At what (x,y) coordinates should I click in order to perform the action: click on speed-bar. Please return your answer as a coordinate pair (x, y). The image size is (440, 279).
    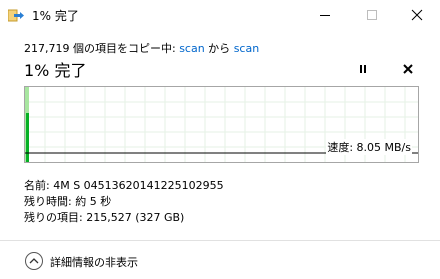
    Looking at the image, I should click on (27, 137).